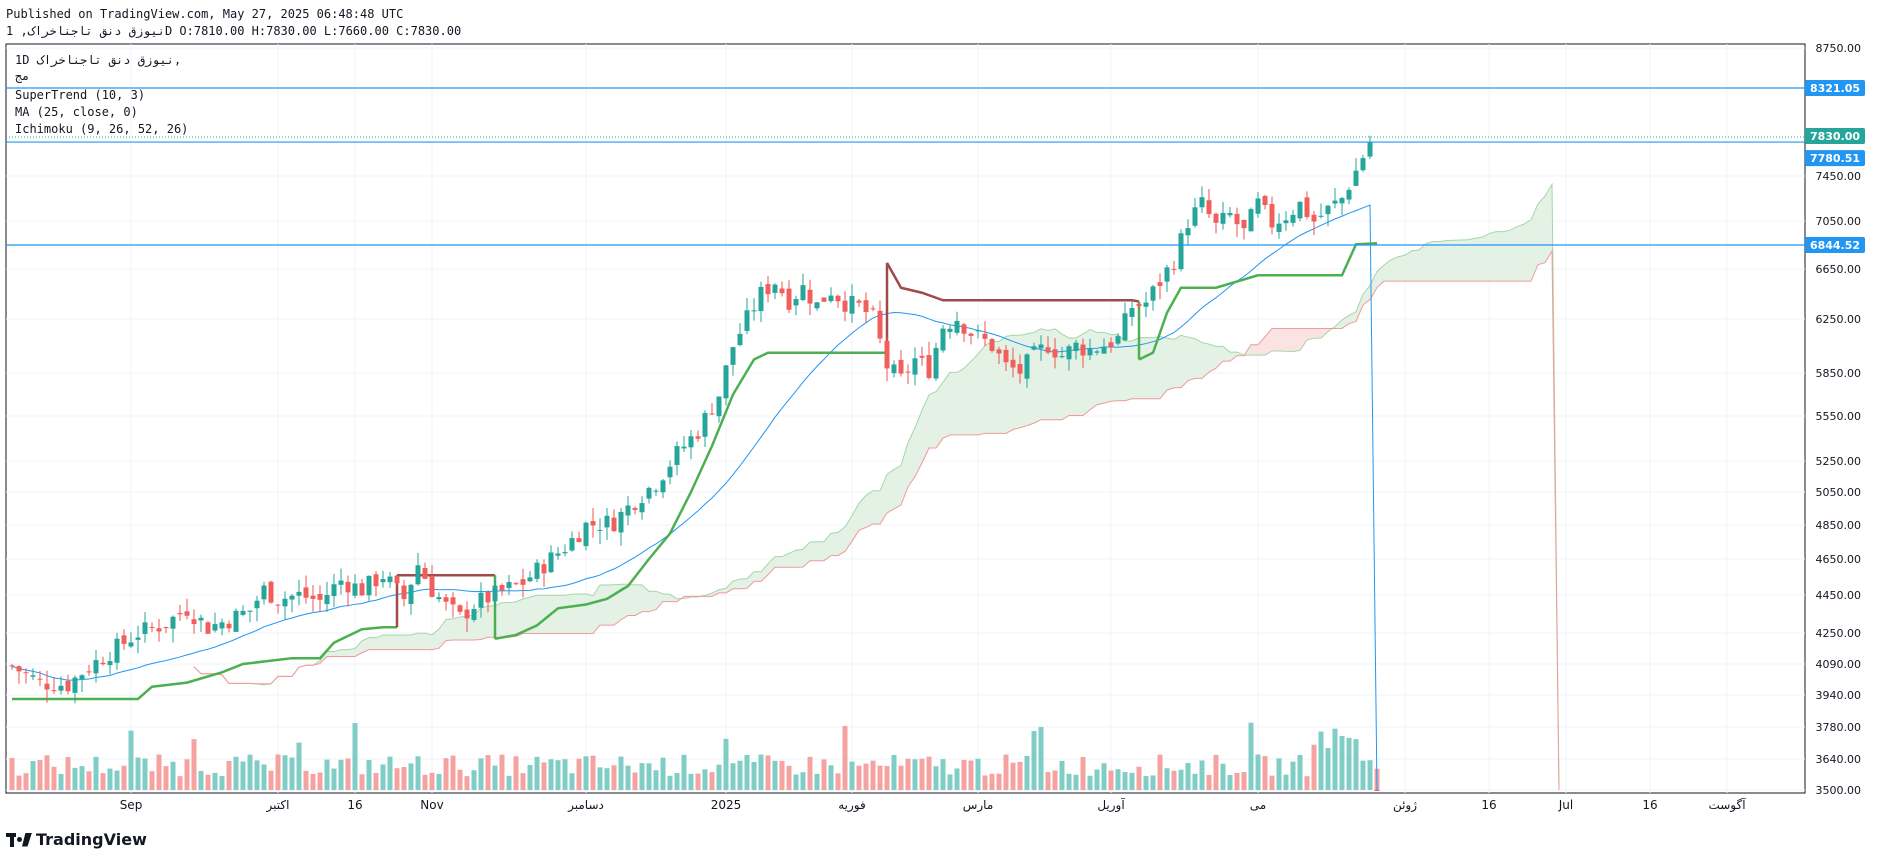  What do you see at coordinates (278, 805) in the screenshot?
I see `x-tick-label: اکتبر` at bounding box center [278, 805].